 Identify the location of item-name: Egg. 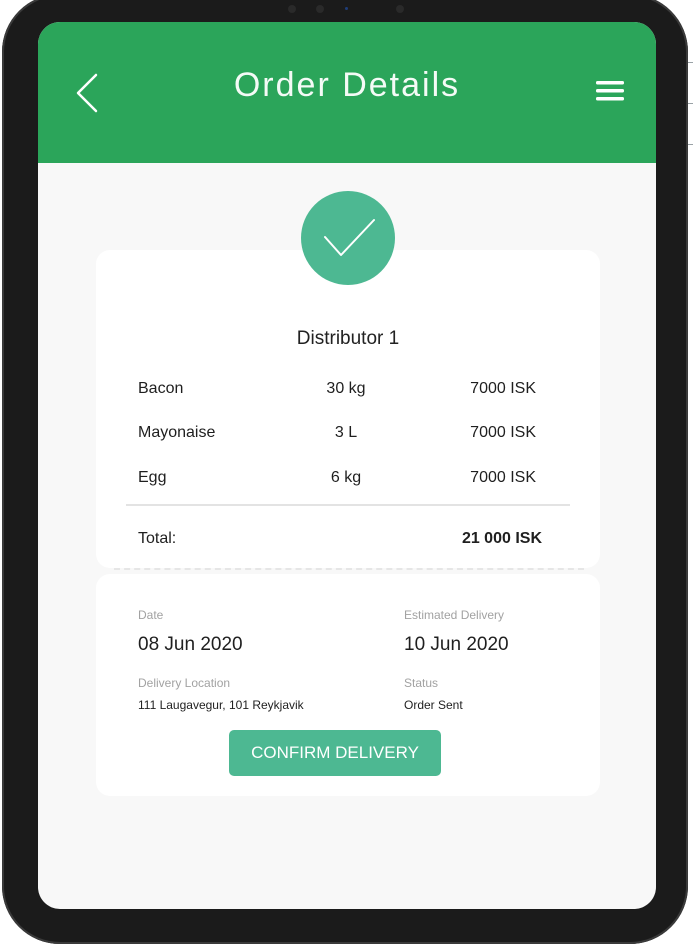
(152, 477).